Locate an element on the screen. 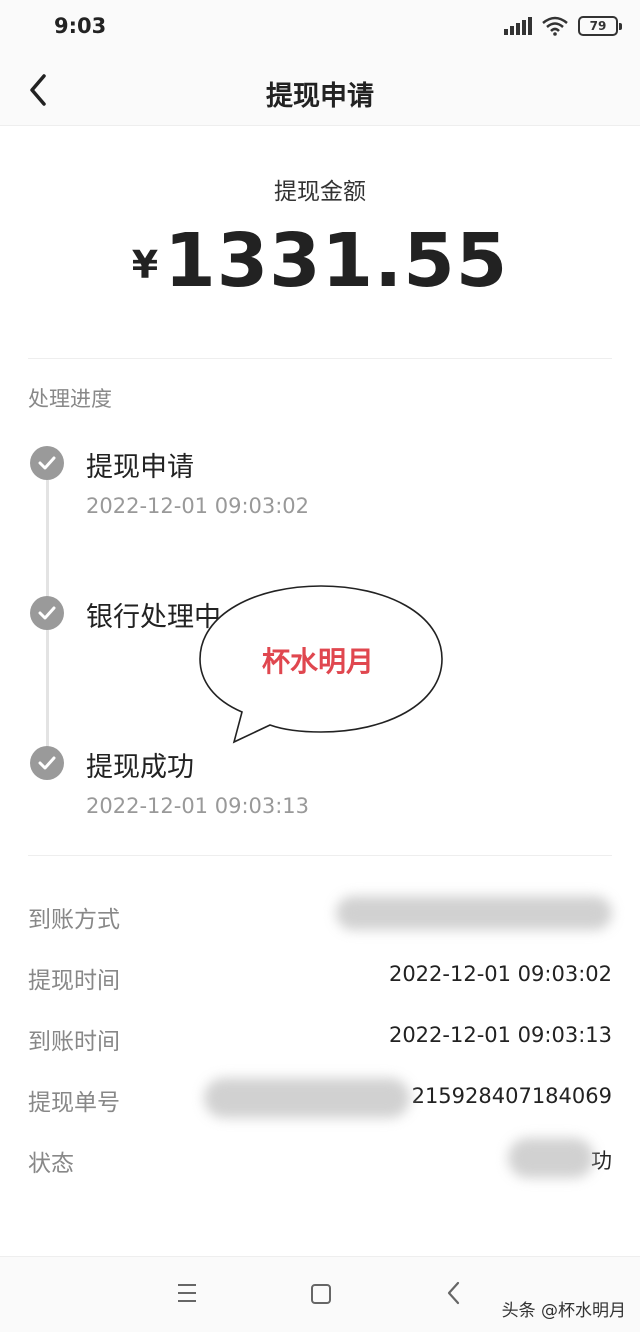  amount-currency: ¥ is located at coordinates (145, 265).